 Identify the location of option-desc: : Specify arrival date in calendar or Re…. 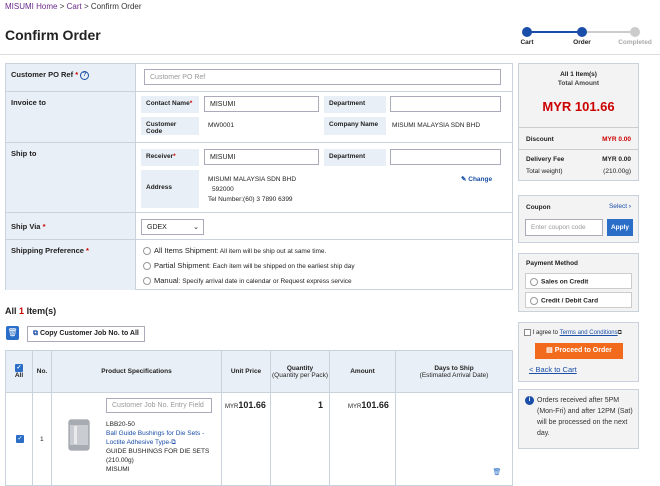
(265, 281).